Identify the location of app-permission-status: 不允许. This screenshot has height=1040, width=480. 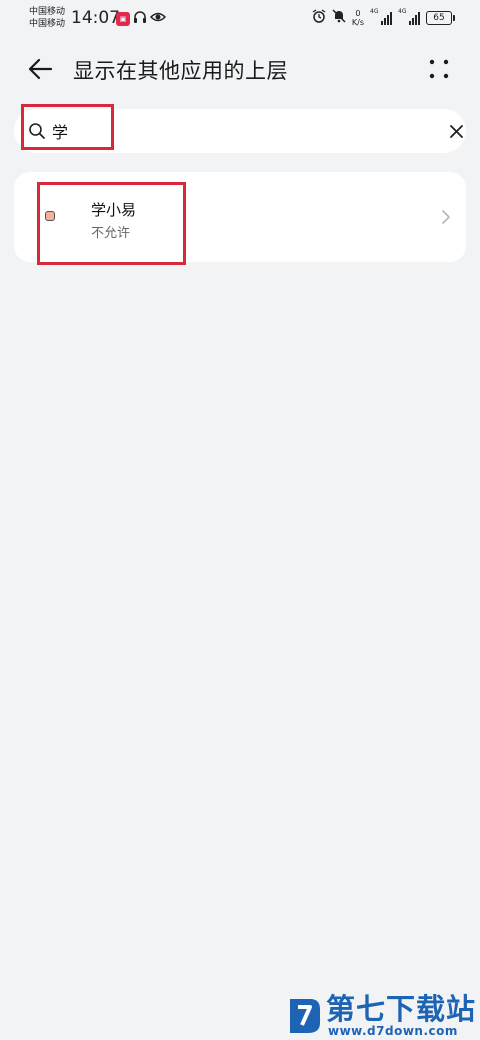
(111, 233).